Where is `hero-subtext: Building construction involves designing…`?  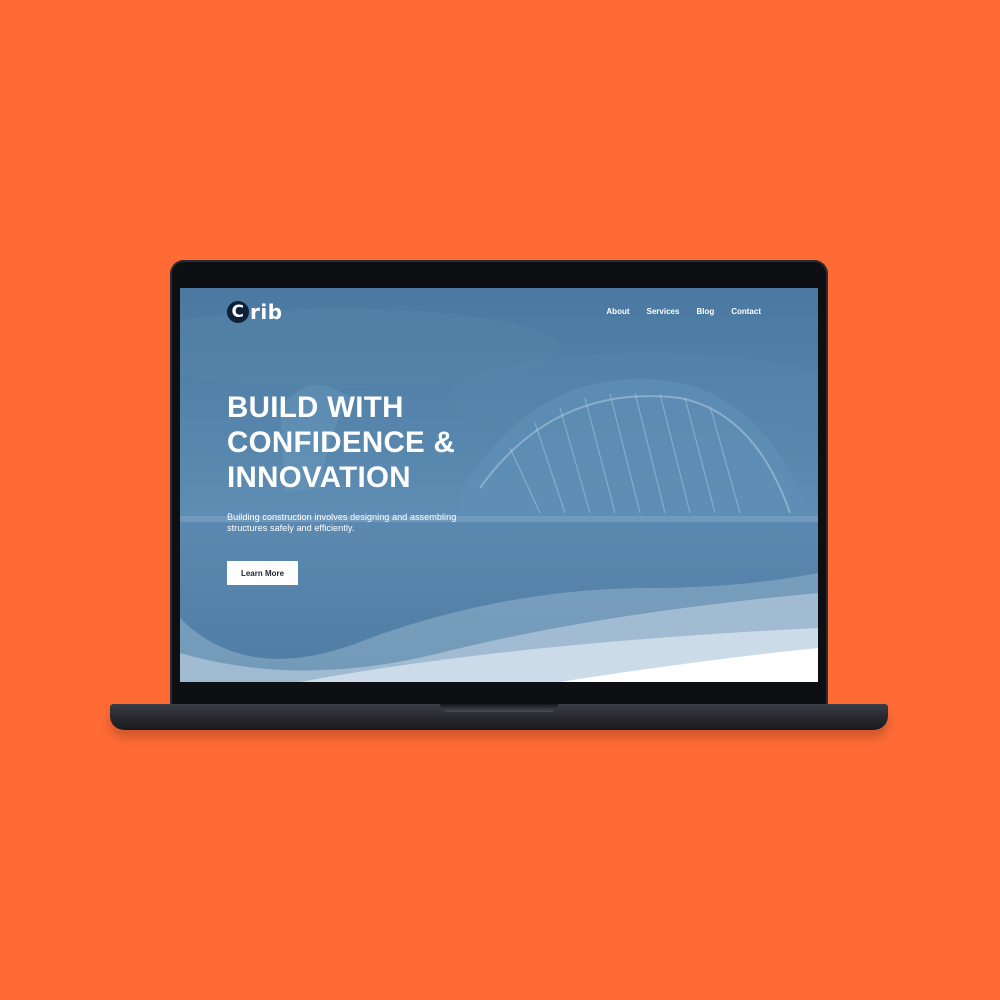
hero-subtext: Building construction involves designing… is located at coordinates (342, 522).